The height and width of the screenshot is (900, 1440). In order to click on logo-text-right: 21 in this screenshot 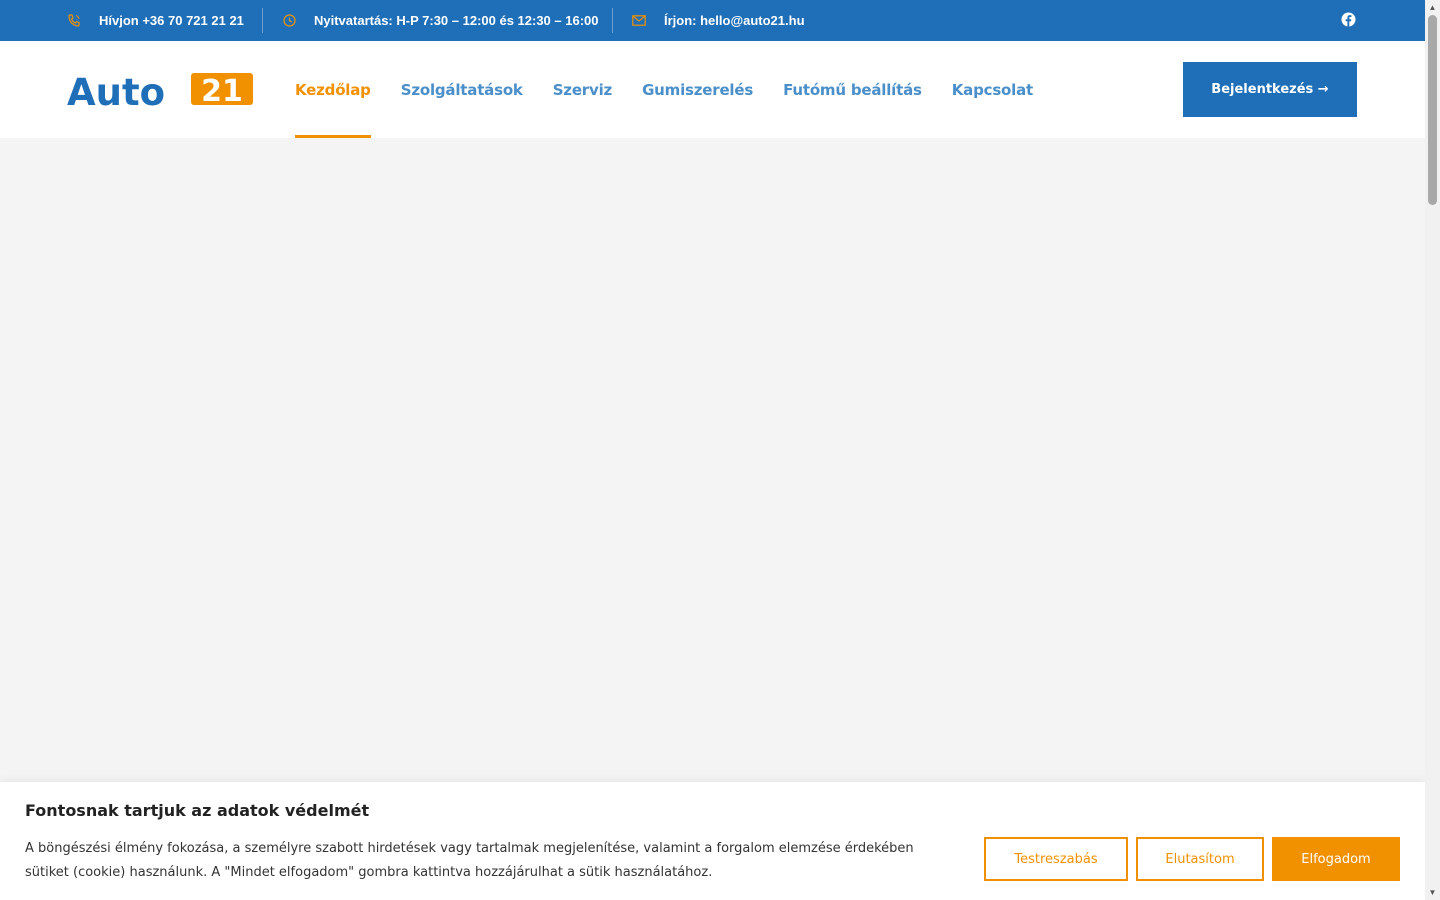, I will do `click(222, 91)`.